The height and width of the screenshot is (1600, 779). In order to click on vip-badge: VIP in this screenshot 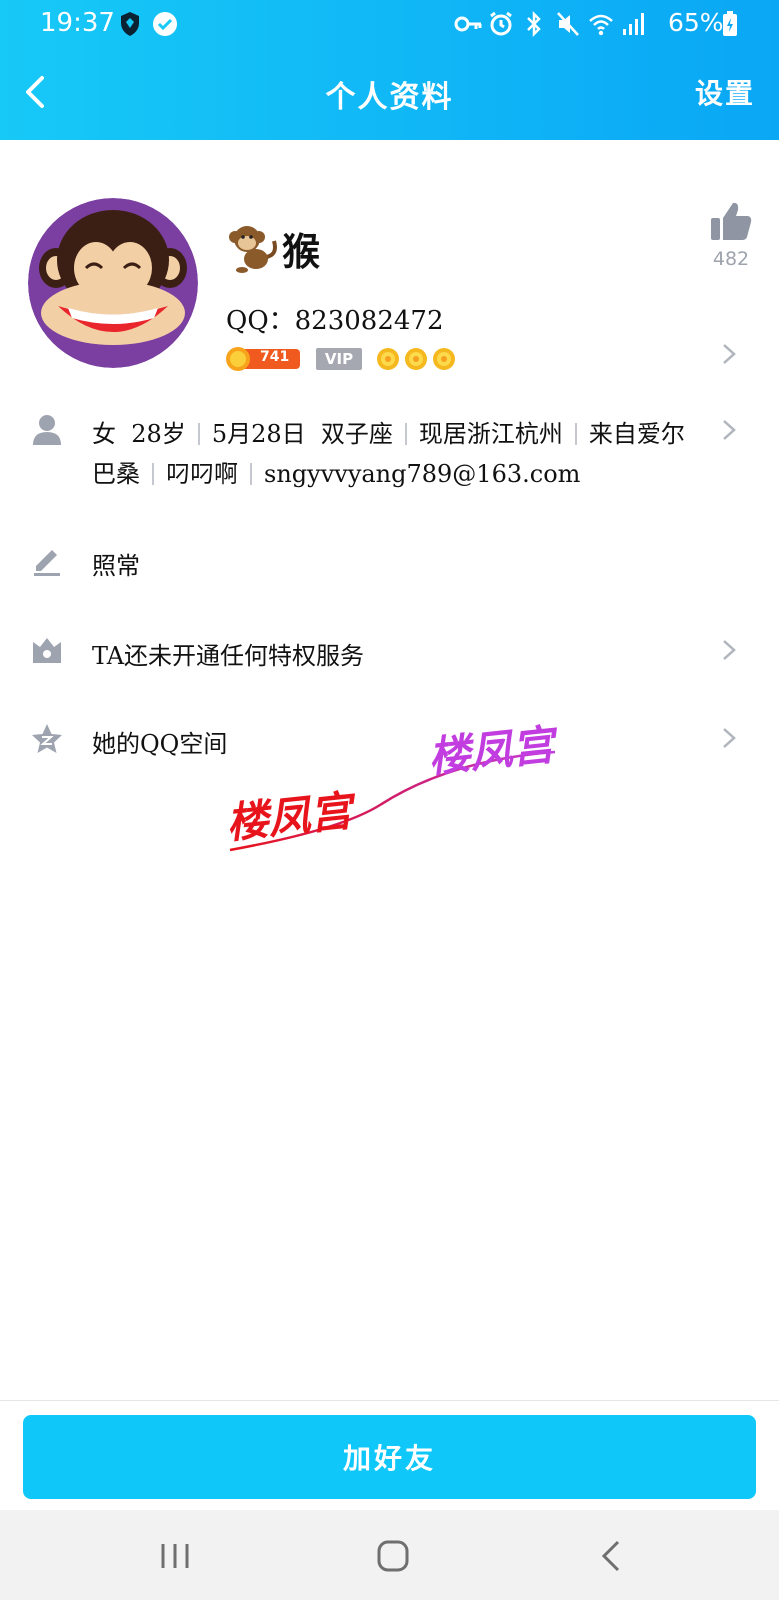, I will do `click(339, 359)`.